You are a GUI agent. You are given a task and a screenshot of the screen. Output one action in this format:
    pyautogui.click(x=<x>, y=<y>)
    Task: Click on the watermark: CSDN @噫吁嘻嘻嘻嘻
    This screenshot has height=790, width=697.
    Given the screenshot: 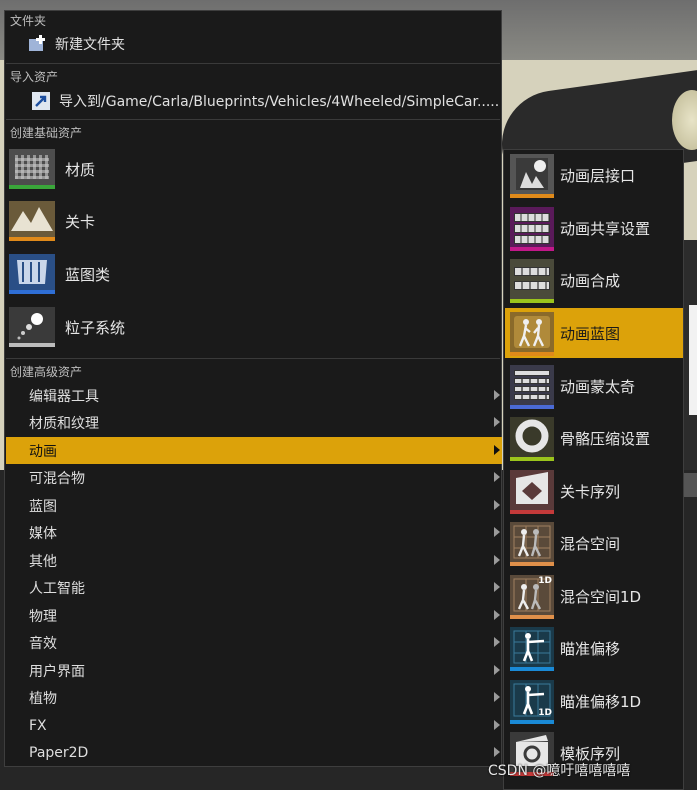 What is the action you would take?
    pyautogui.click(x=559, y=771)
    